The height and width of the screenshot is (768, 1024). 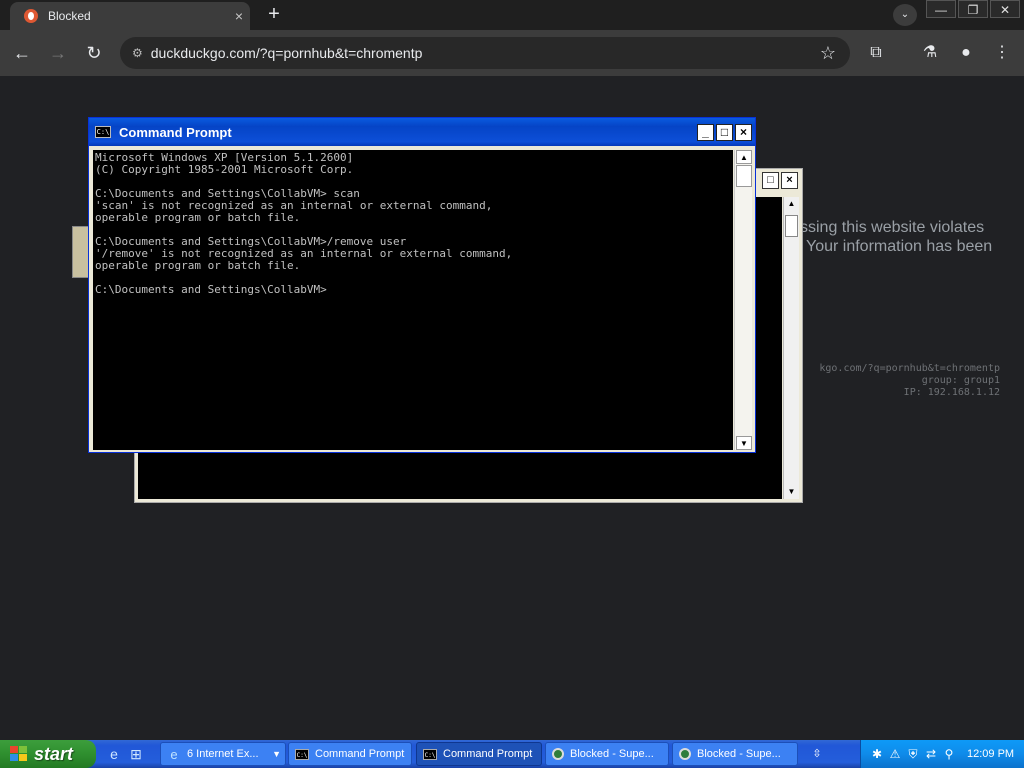 I want to click on start-button: start, so click(x=48, y=754).